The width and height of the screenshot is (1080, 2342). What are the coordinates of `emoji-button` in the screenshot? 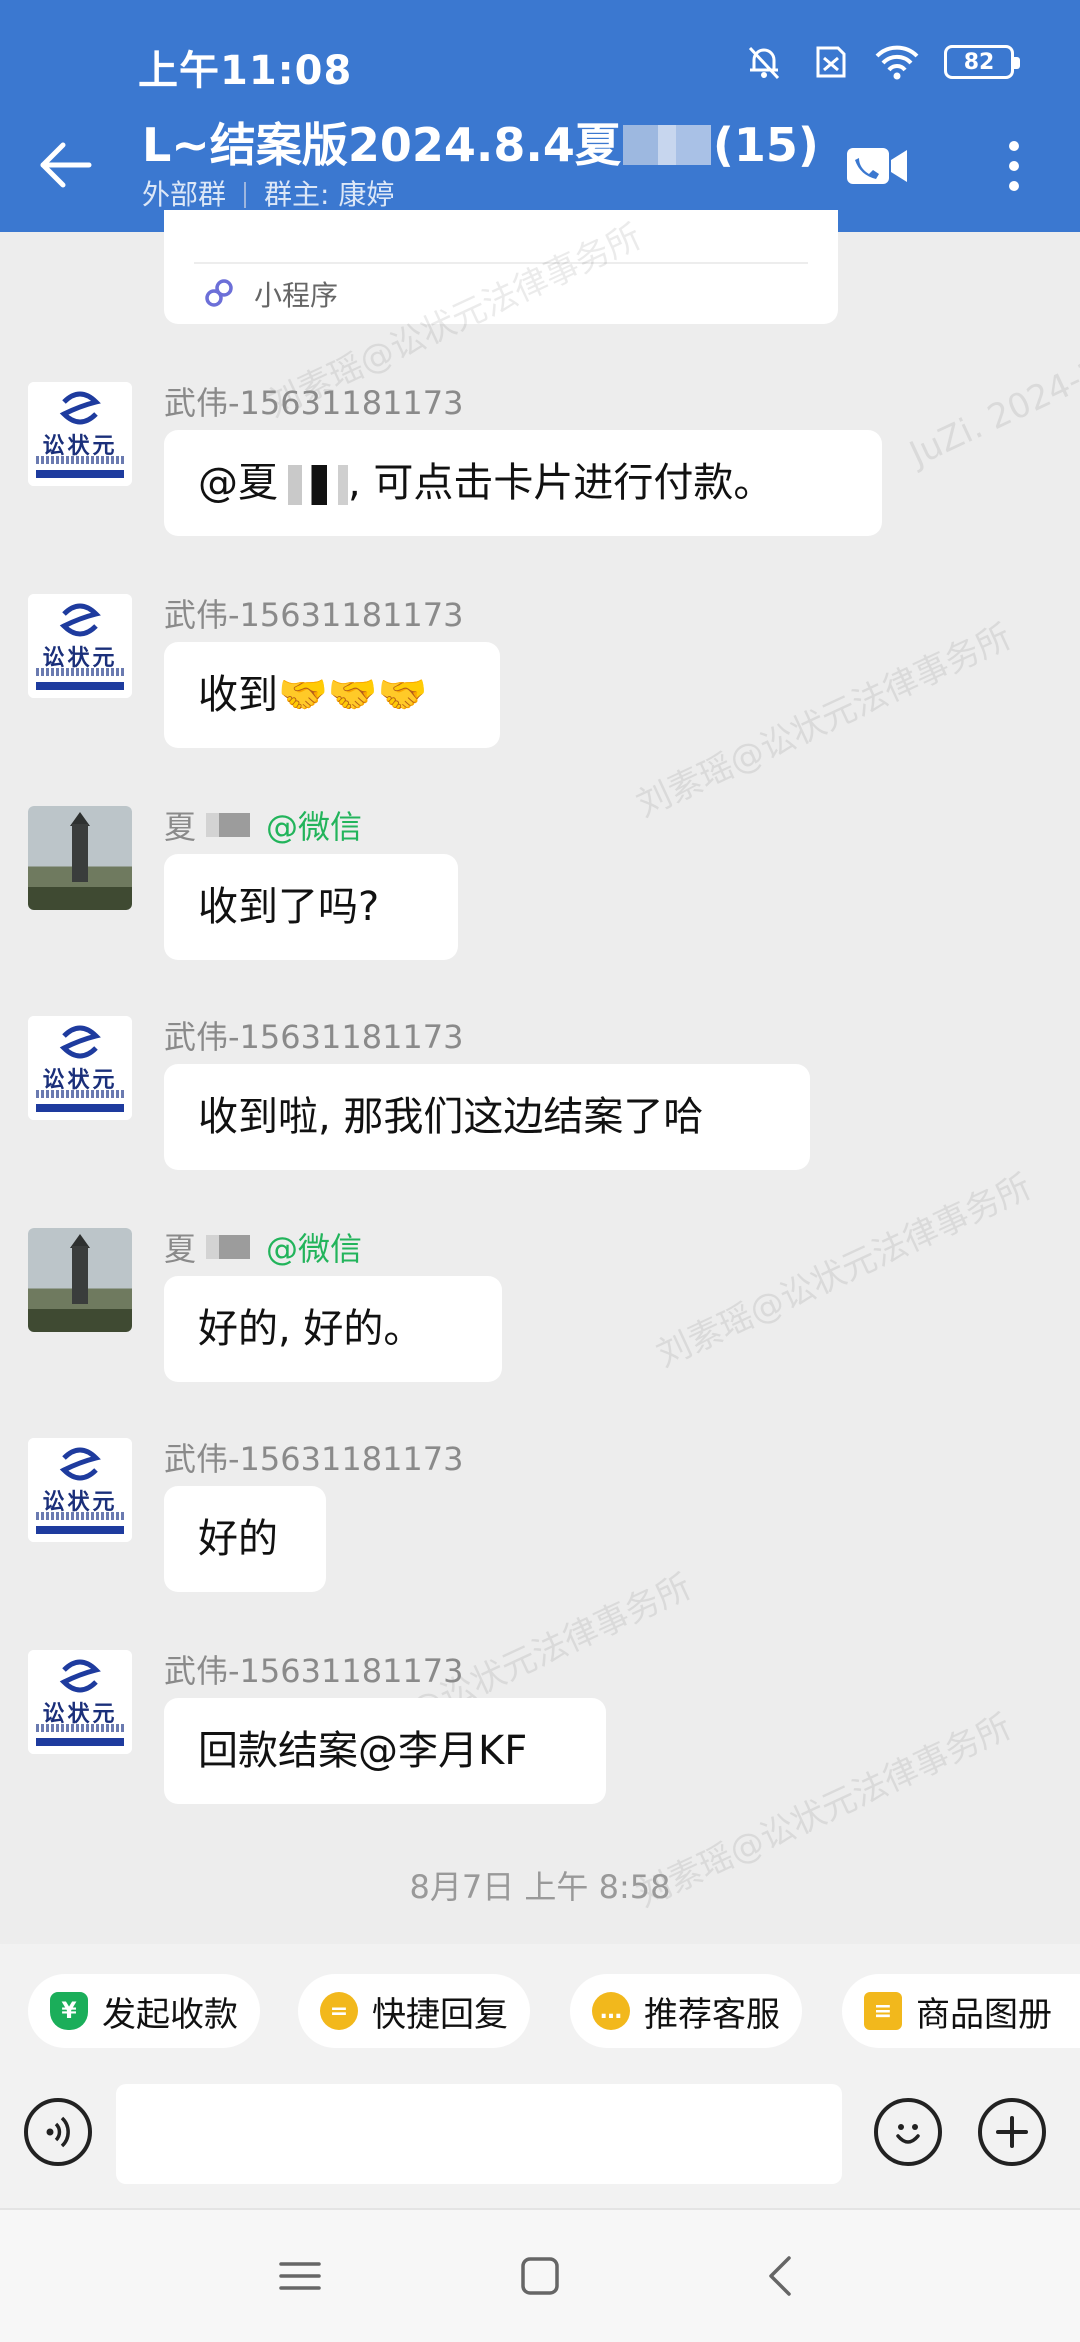 It's located at (908, 2132).